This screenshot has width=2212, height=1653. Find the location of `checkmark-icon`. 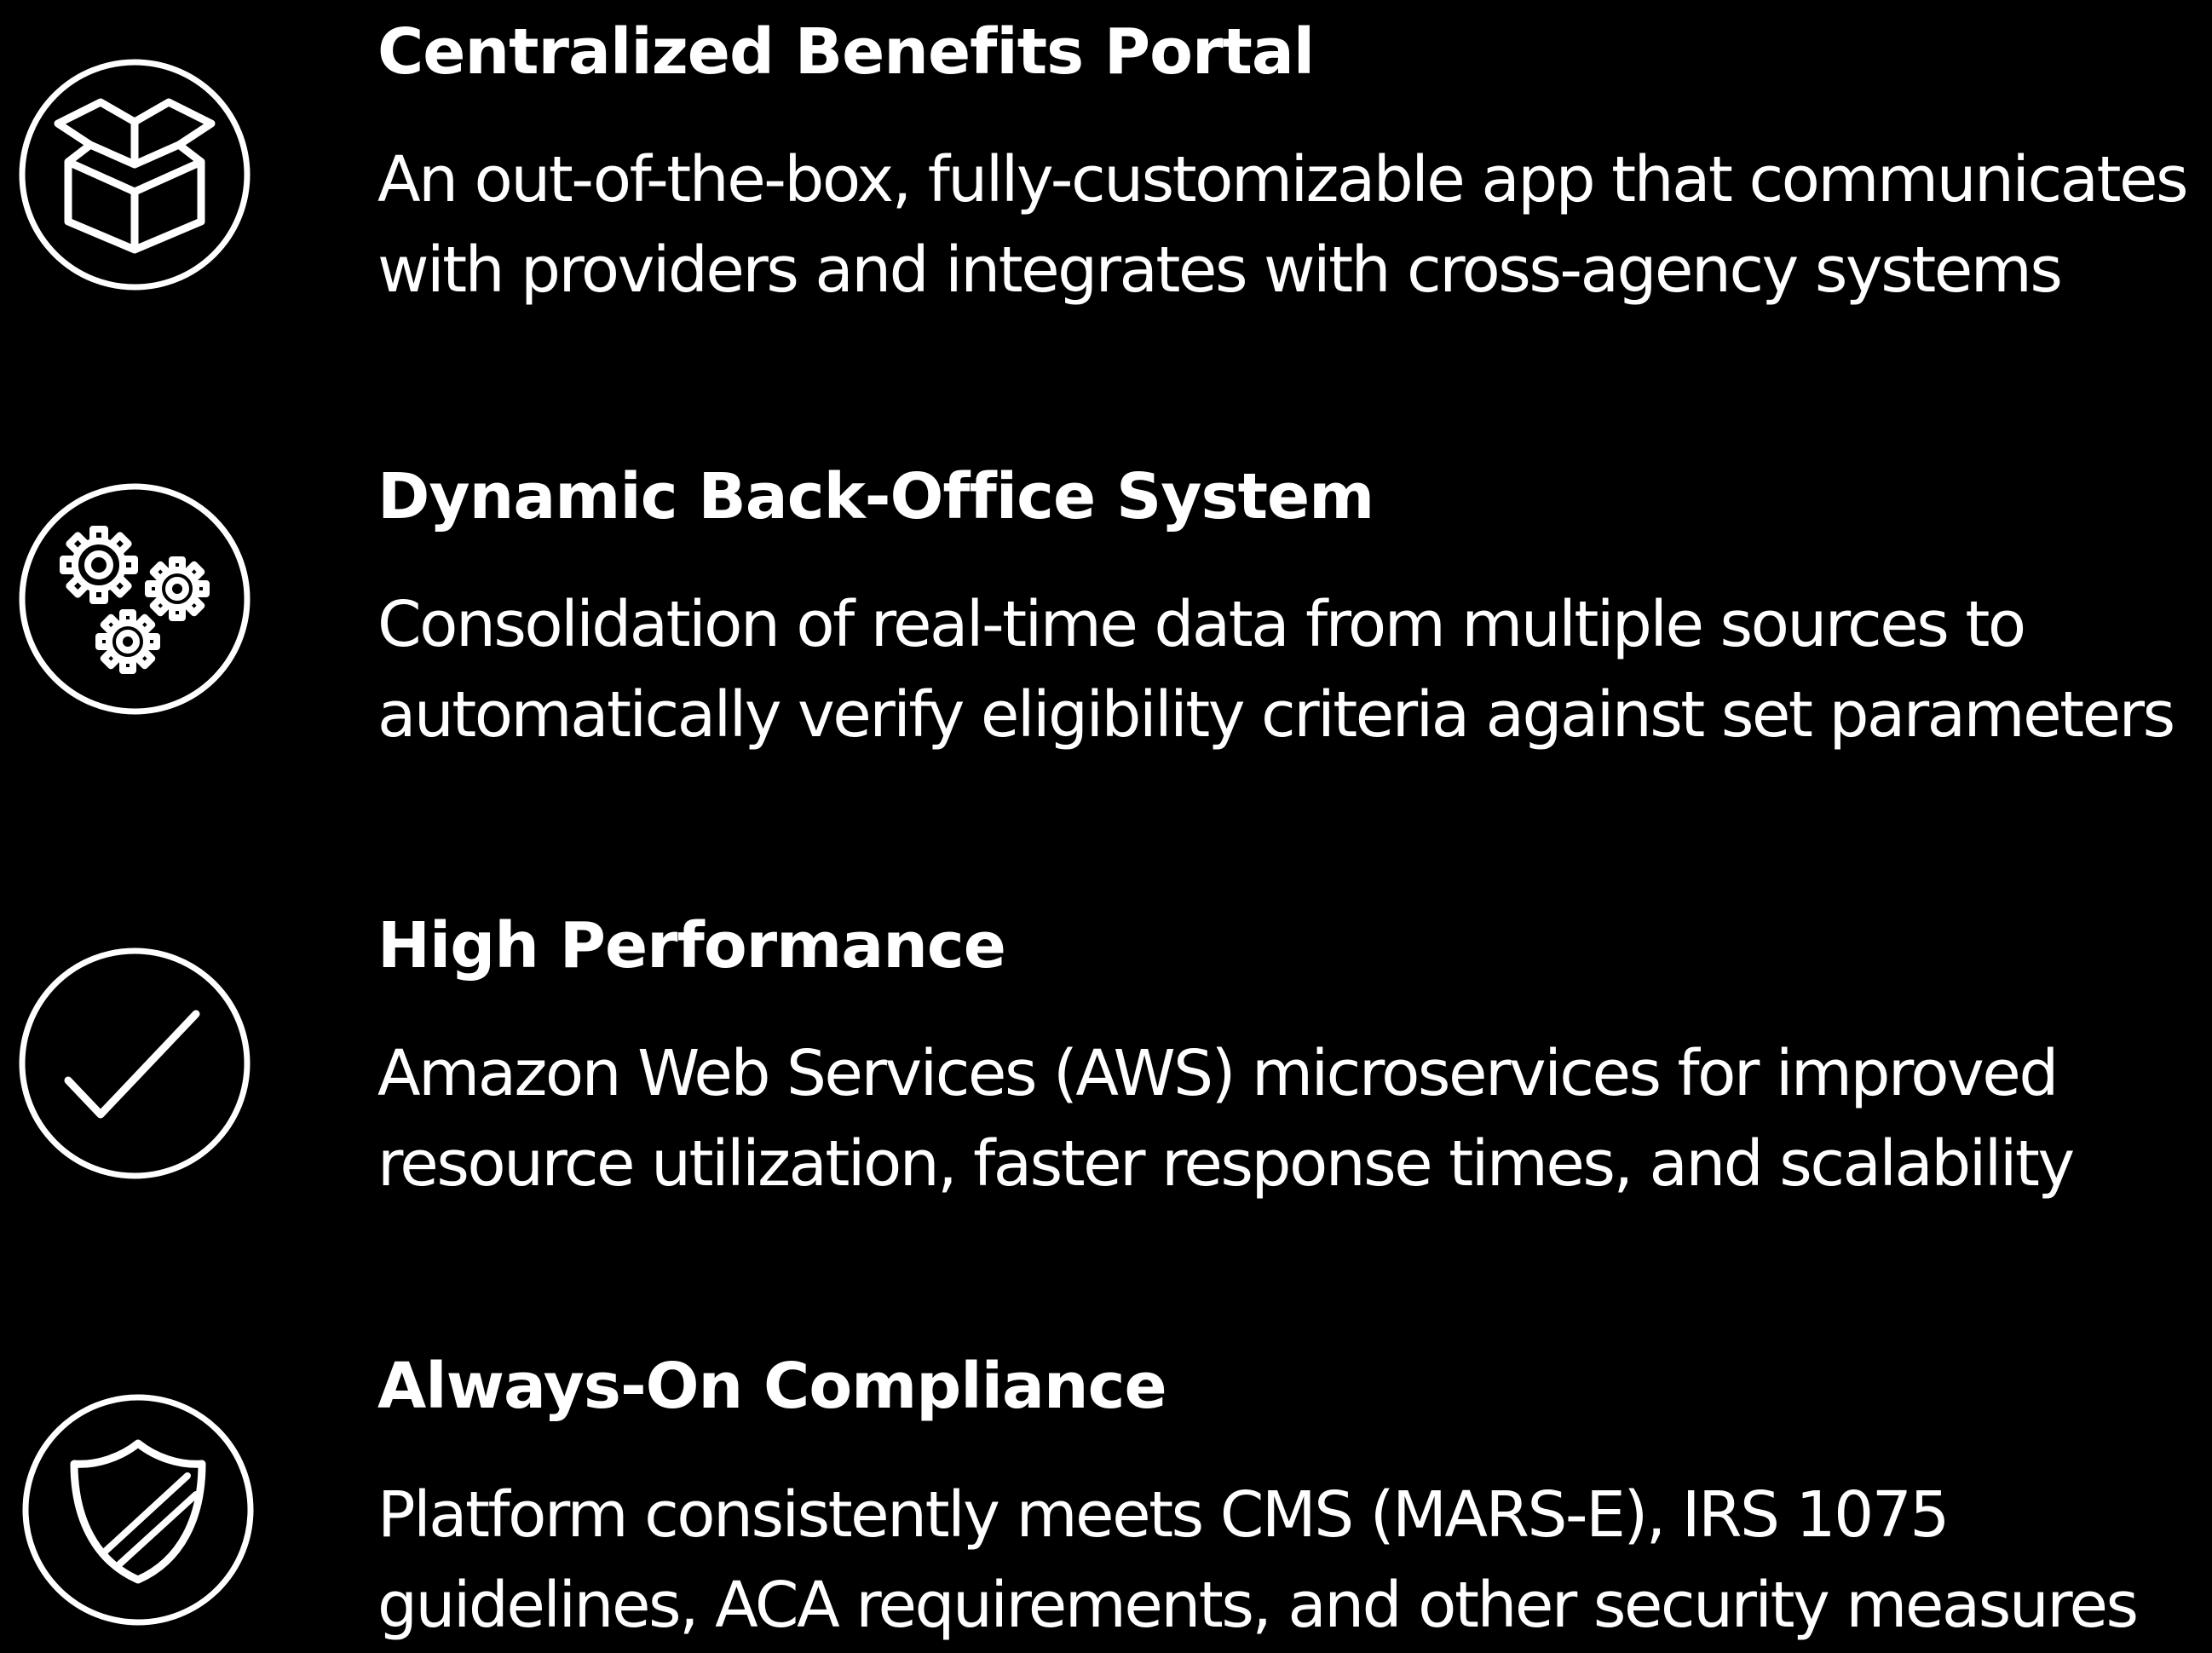

checkmark-icon is located at coordinates (134, 1063).